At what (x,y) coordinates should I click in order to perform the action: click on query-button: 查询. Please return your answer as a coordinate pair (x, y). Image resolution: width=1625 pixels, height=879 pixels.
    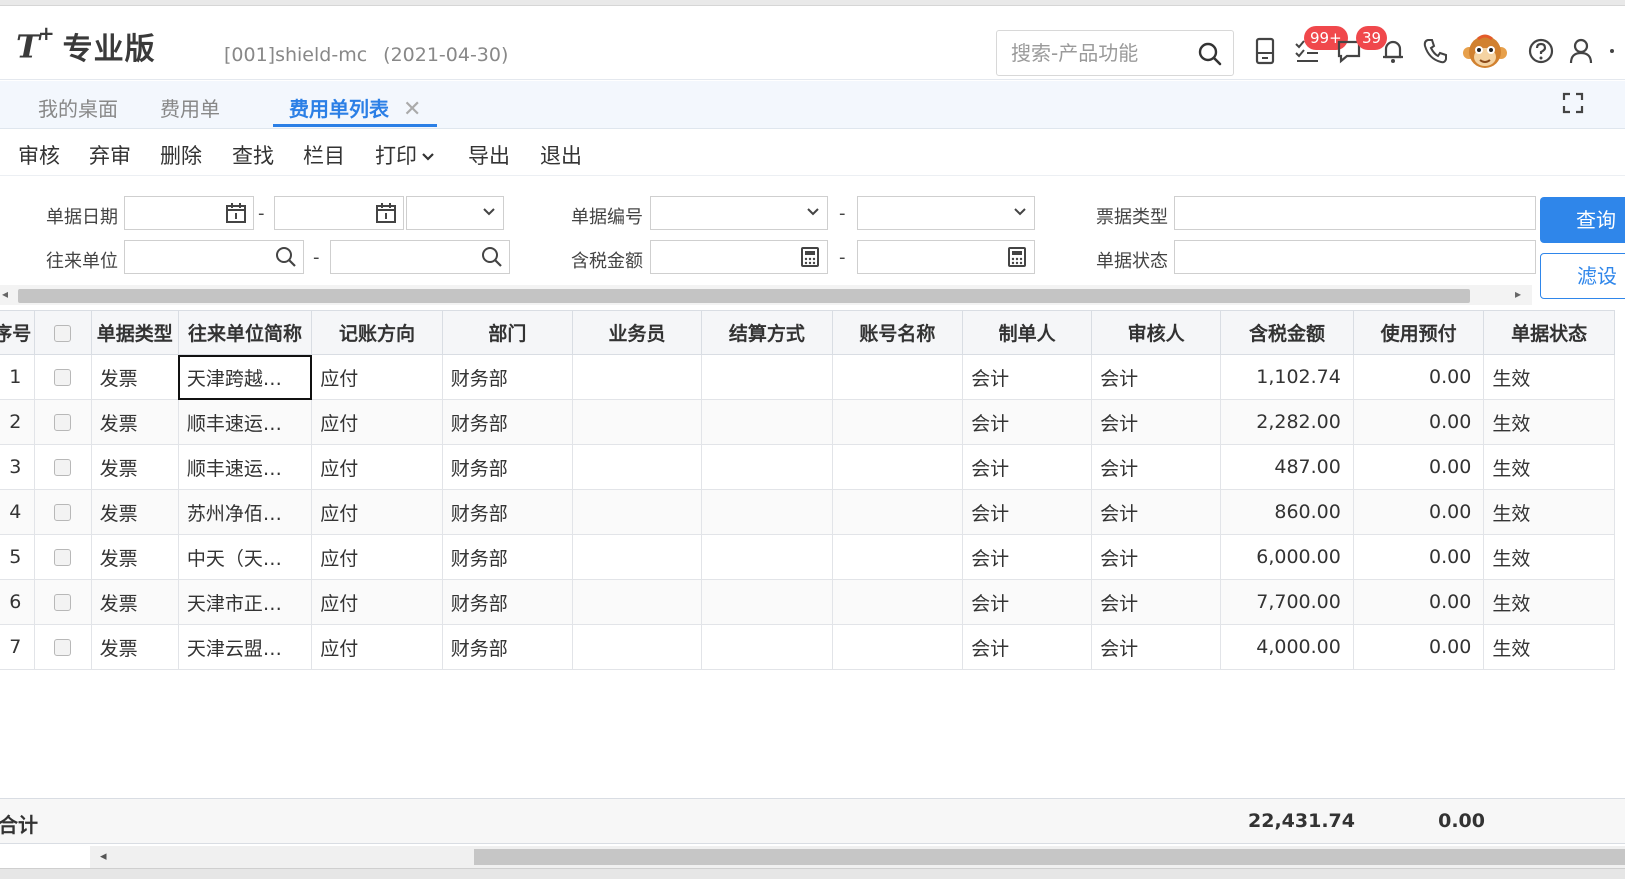
    Looking at the image, I should click on (1582, 220).